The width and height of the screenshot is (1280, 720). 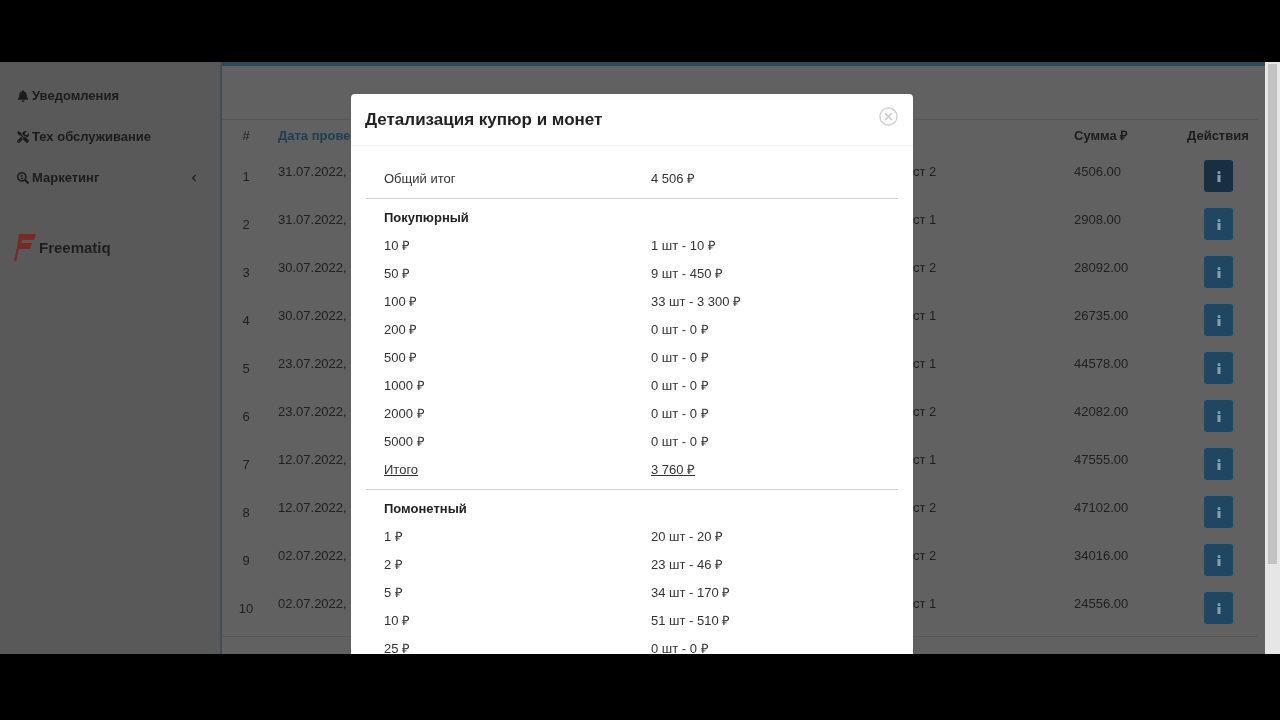 What do you see at coordinates (25, 248) in the screenshot?
I see `logo-icon` at bounding box center [25, 248].